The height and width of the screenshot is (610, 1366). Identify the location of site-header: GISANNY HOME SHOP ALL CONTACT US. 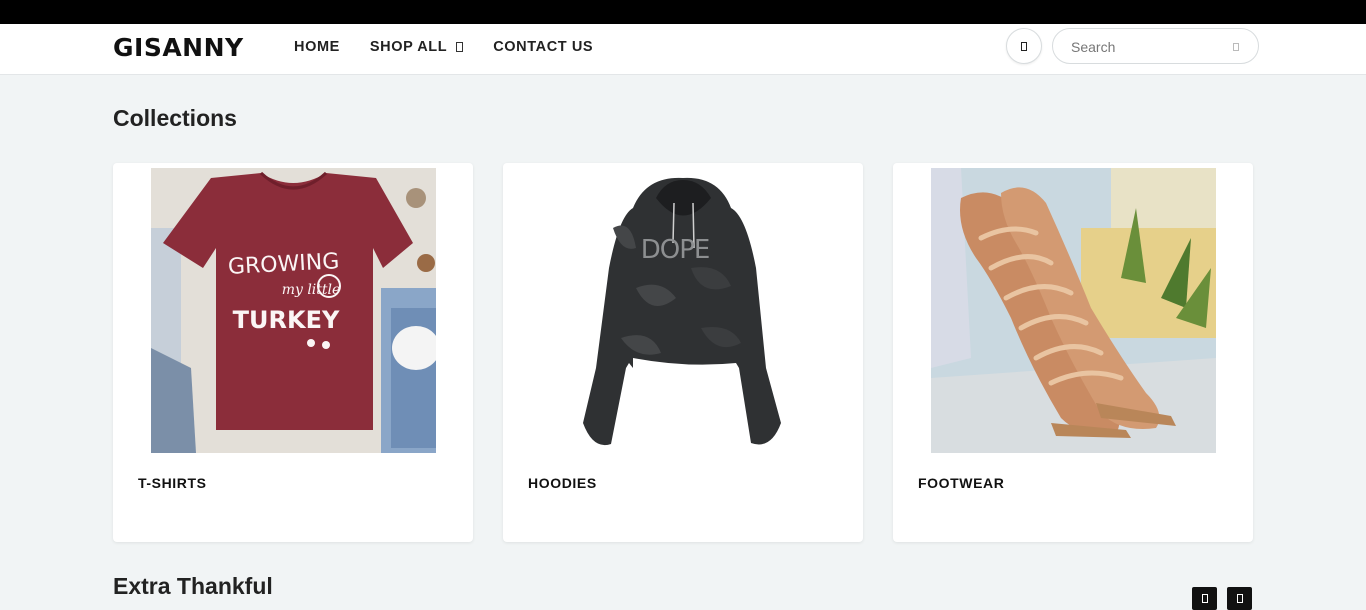
(683, 49).